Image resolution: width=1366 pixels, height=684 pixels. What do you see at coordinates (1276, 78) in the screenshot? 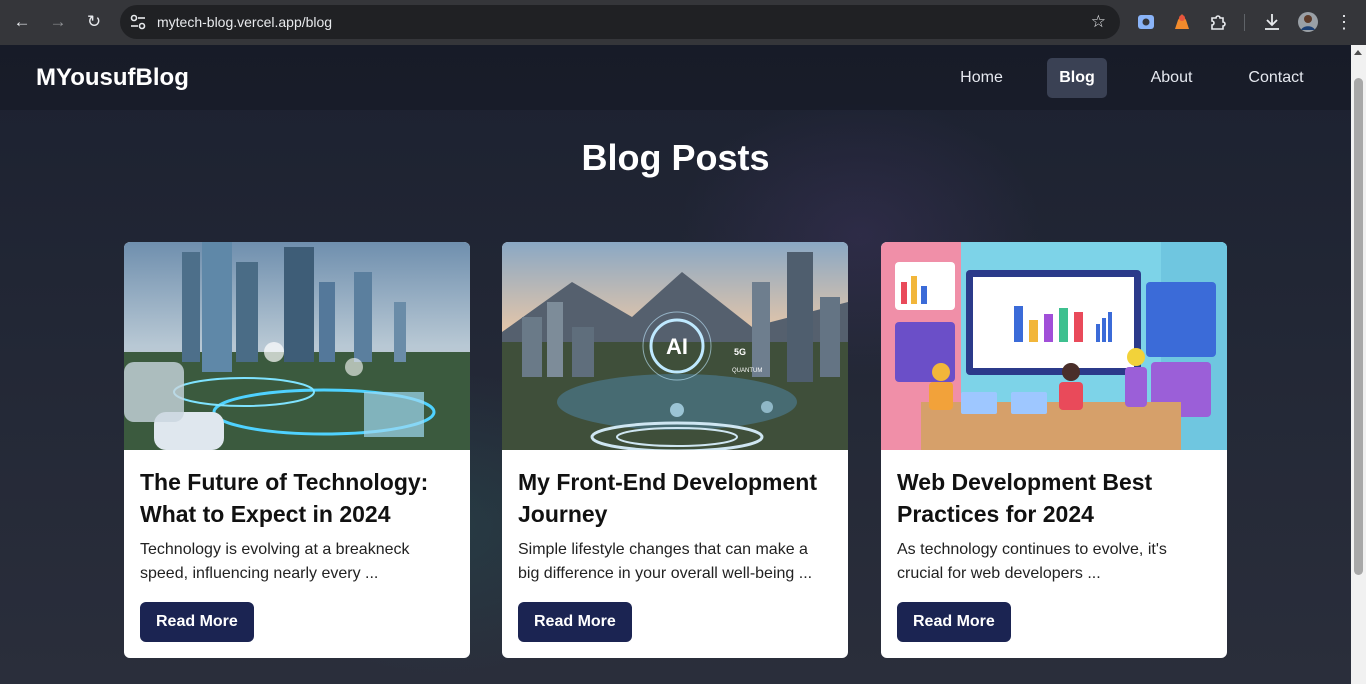
I see `nav-contact: Contact` at bounding box center [1276, 78].